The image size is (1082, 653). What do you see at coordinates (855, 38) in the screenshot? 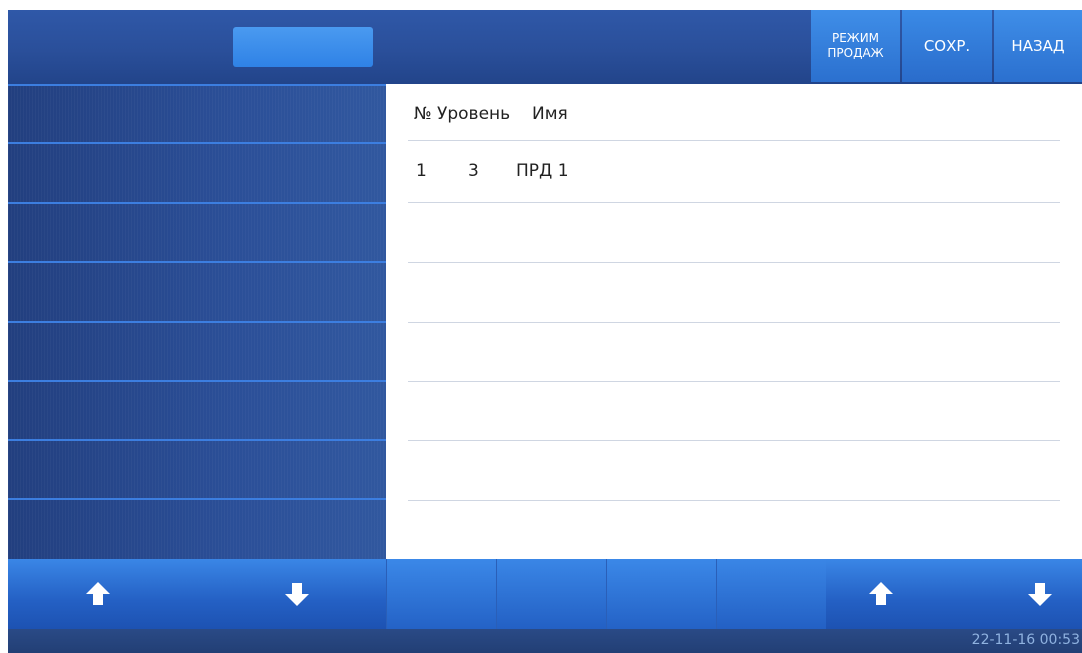
I see `sales-mode-label-line1: РЕЖИМ` at bounding box center [855, 38].